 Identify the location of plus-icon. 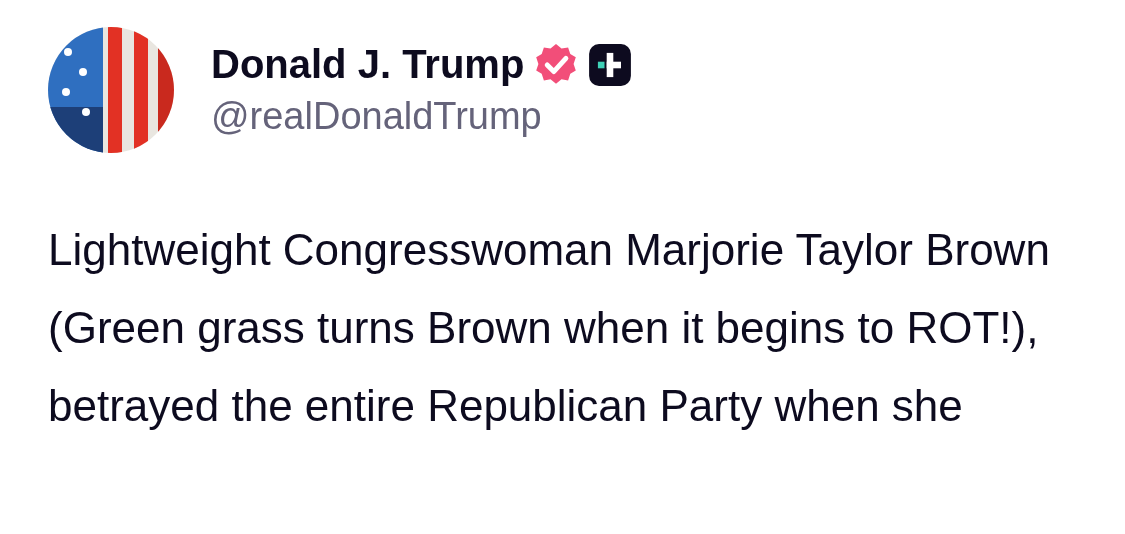
(610, 64).